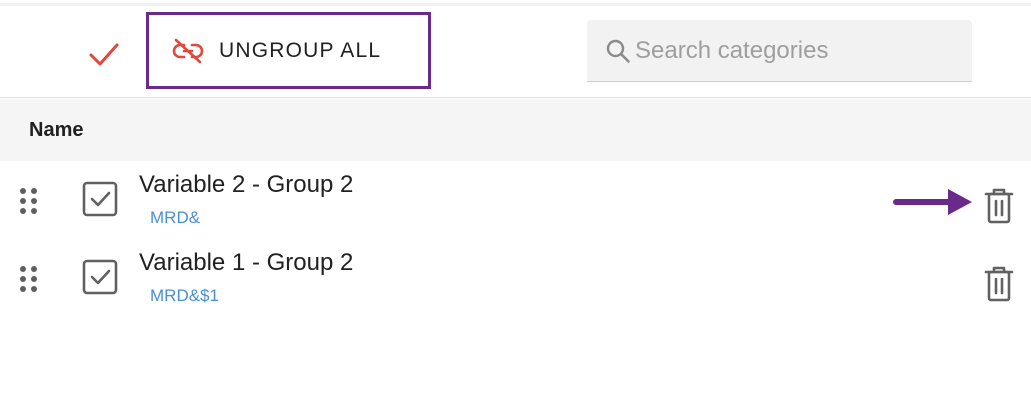 This screenshot has height=401, width=1031. What do you see at coordinates (795, 50) in the screenshot?
I see `search-input` at bounding box center [795, 50].